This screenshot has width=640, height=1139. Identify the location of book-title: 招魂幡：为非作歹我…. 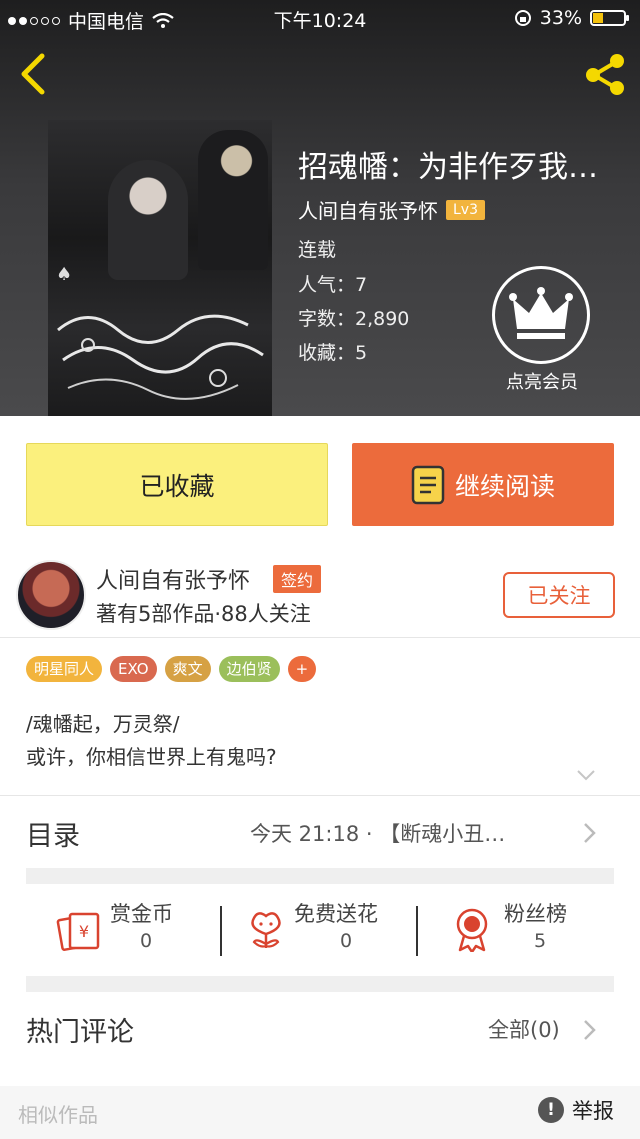
(448, 167).